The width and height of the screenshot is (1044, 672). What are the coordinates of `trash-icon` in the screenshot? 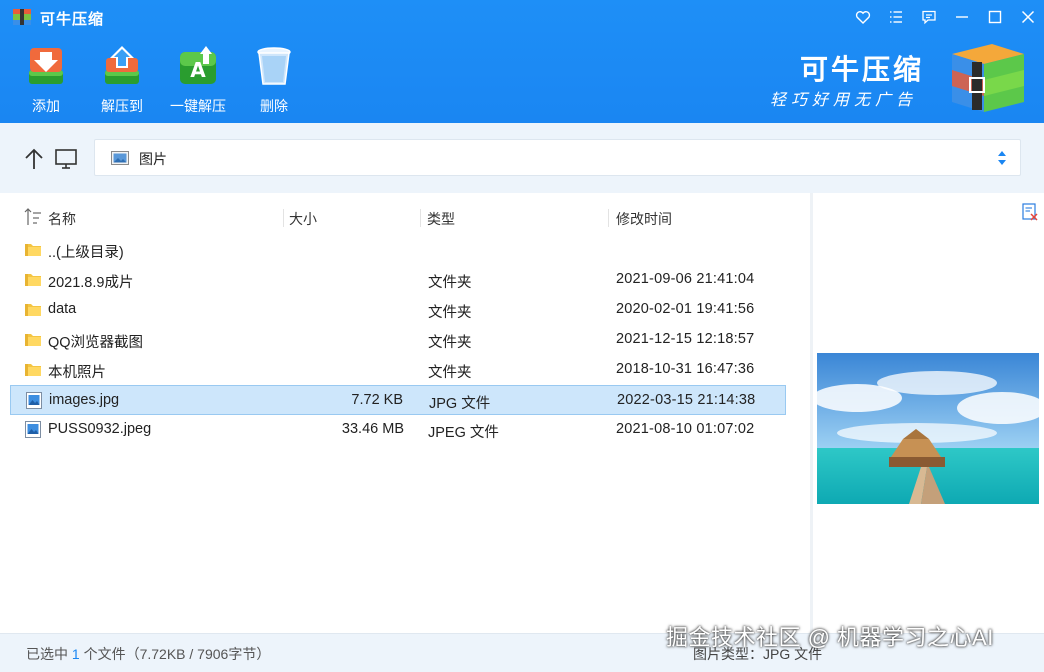 It's located at (274, 66).